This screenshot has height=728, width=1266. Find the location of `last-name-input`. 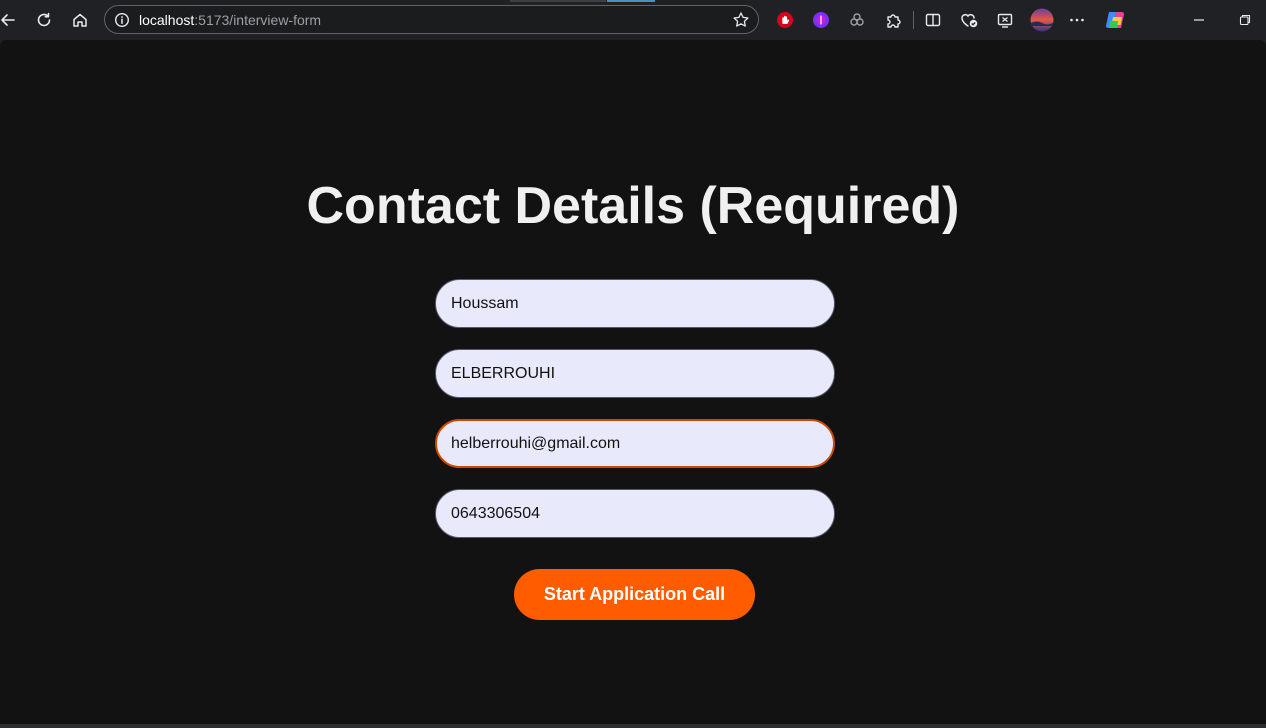

last-name-input is located at coordinates (635, 373).